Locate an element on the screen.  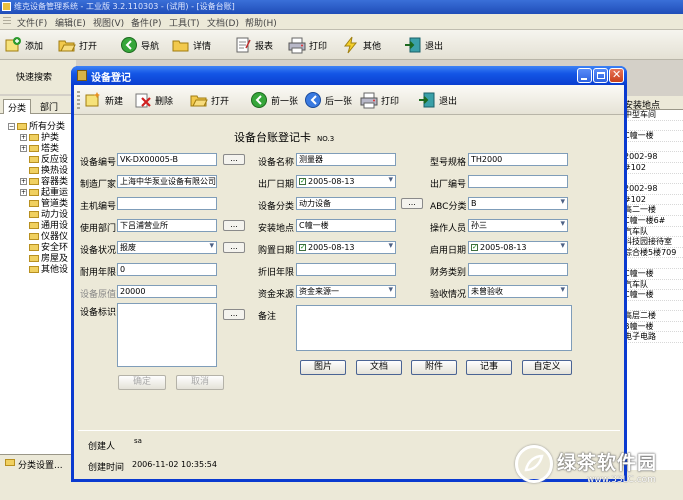
name-field: 测量器 is located at coordinates (346, 159).